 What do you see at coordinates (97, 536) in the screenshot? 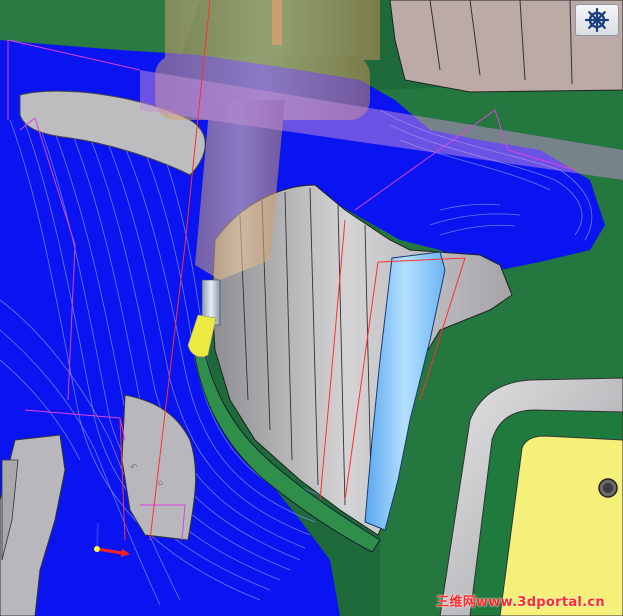
I see `z-axis` at bounding box center [97, 536].